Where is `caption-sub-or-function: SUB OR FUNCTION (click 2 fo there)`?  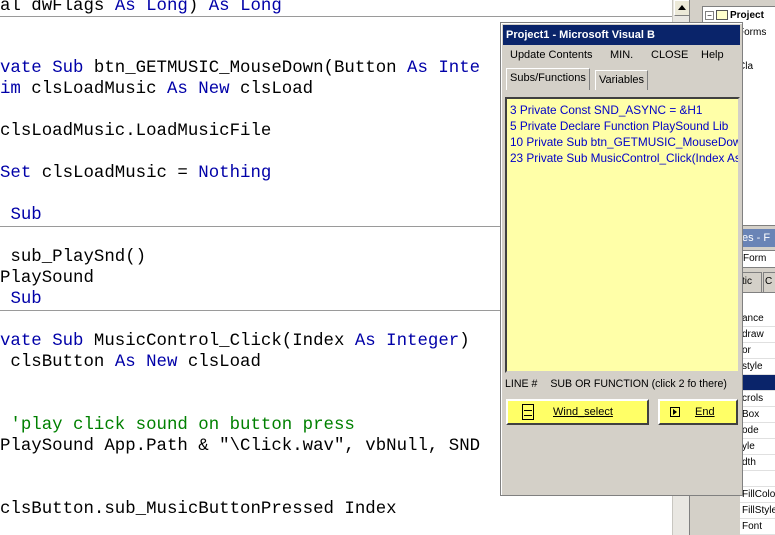
caption-sub-or-function: SUB OR FUNCTION (click 2 fo there) is located at coordinates (638, 384).